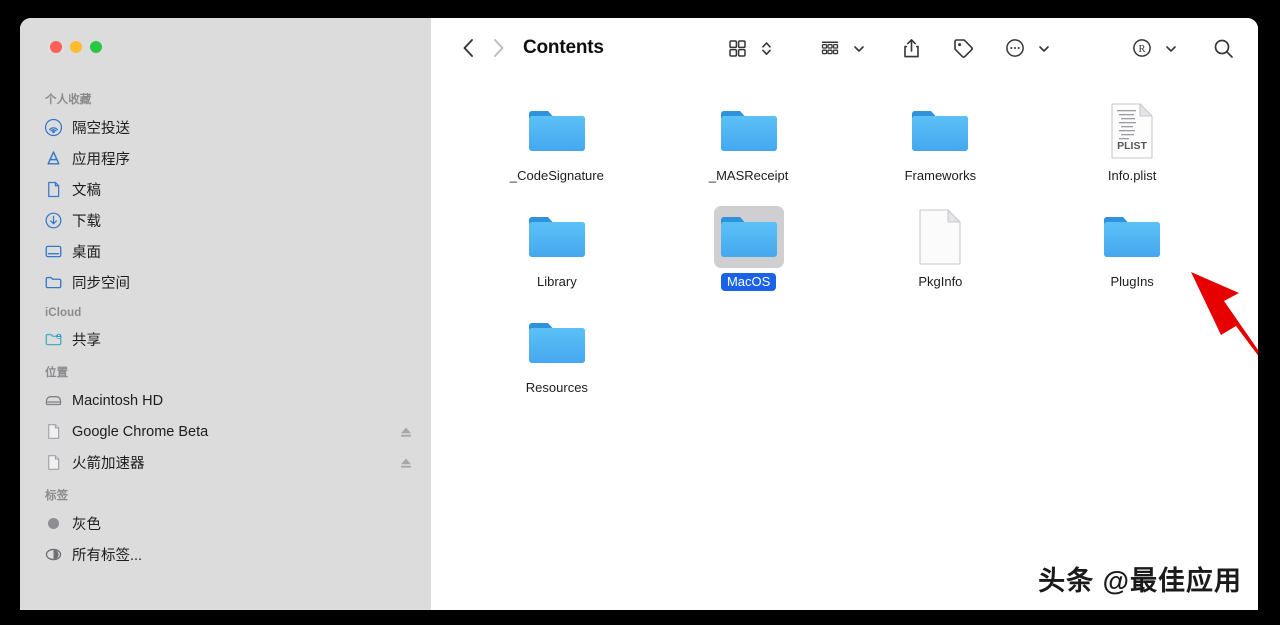  I want to click on file-label: Library, so click(557, 281).